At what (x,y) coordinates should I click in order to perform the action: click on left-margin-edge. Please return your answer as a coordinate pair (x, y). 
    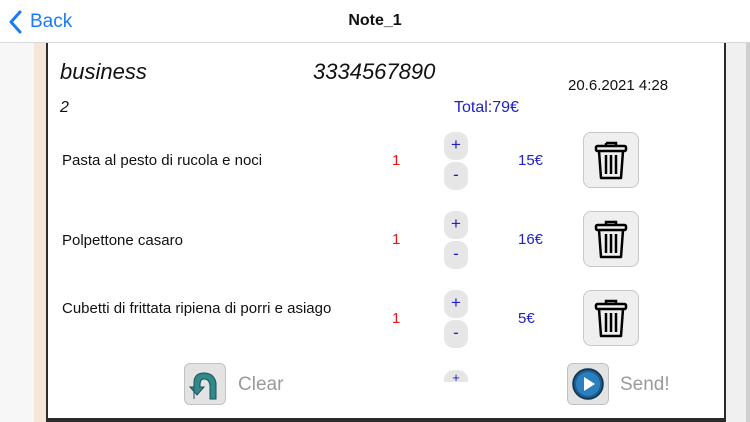
    Looking at the image, I should click on (40, 232).